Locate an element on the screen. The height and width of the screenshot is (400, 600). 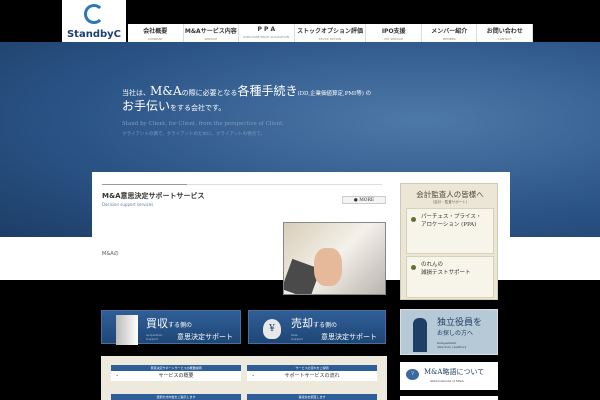
speech-bubble-icon: ? is located at coordinates (412, 374).